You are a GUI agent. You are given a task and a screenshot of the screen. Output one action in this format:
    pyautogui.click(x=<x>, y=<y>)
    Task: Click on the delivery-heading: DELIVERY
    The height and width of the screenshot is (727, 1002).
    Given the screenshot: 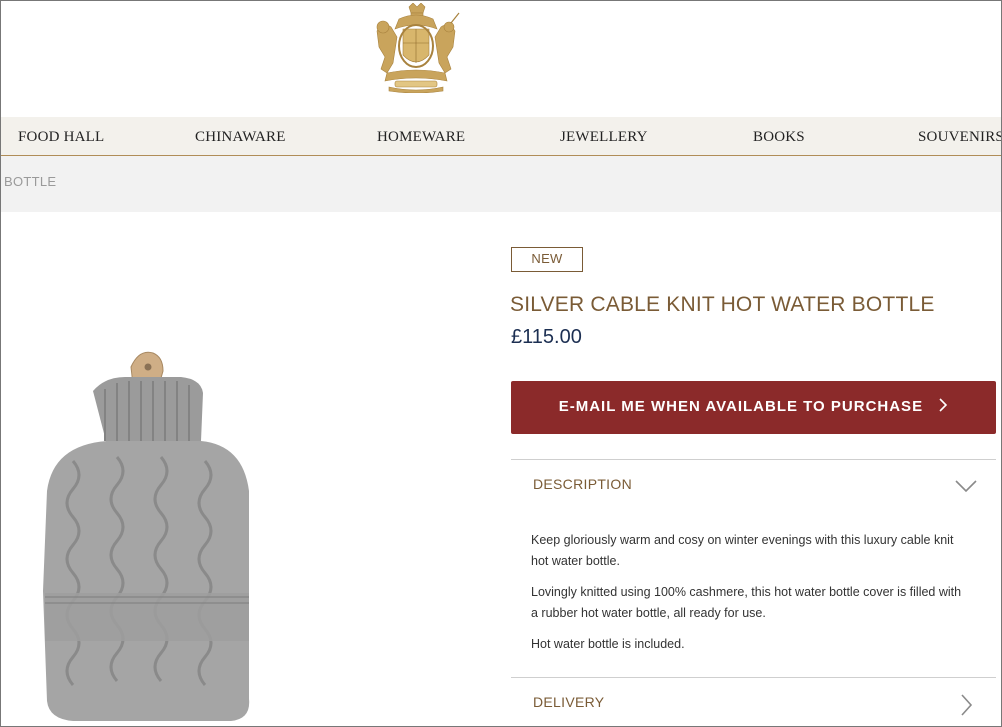 What is the action you would take?
    pyautogui.click(x=568, y=702)
    